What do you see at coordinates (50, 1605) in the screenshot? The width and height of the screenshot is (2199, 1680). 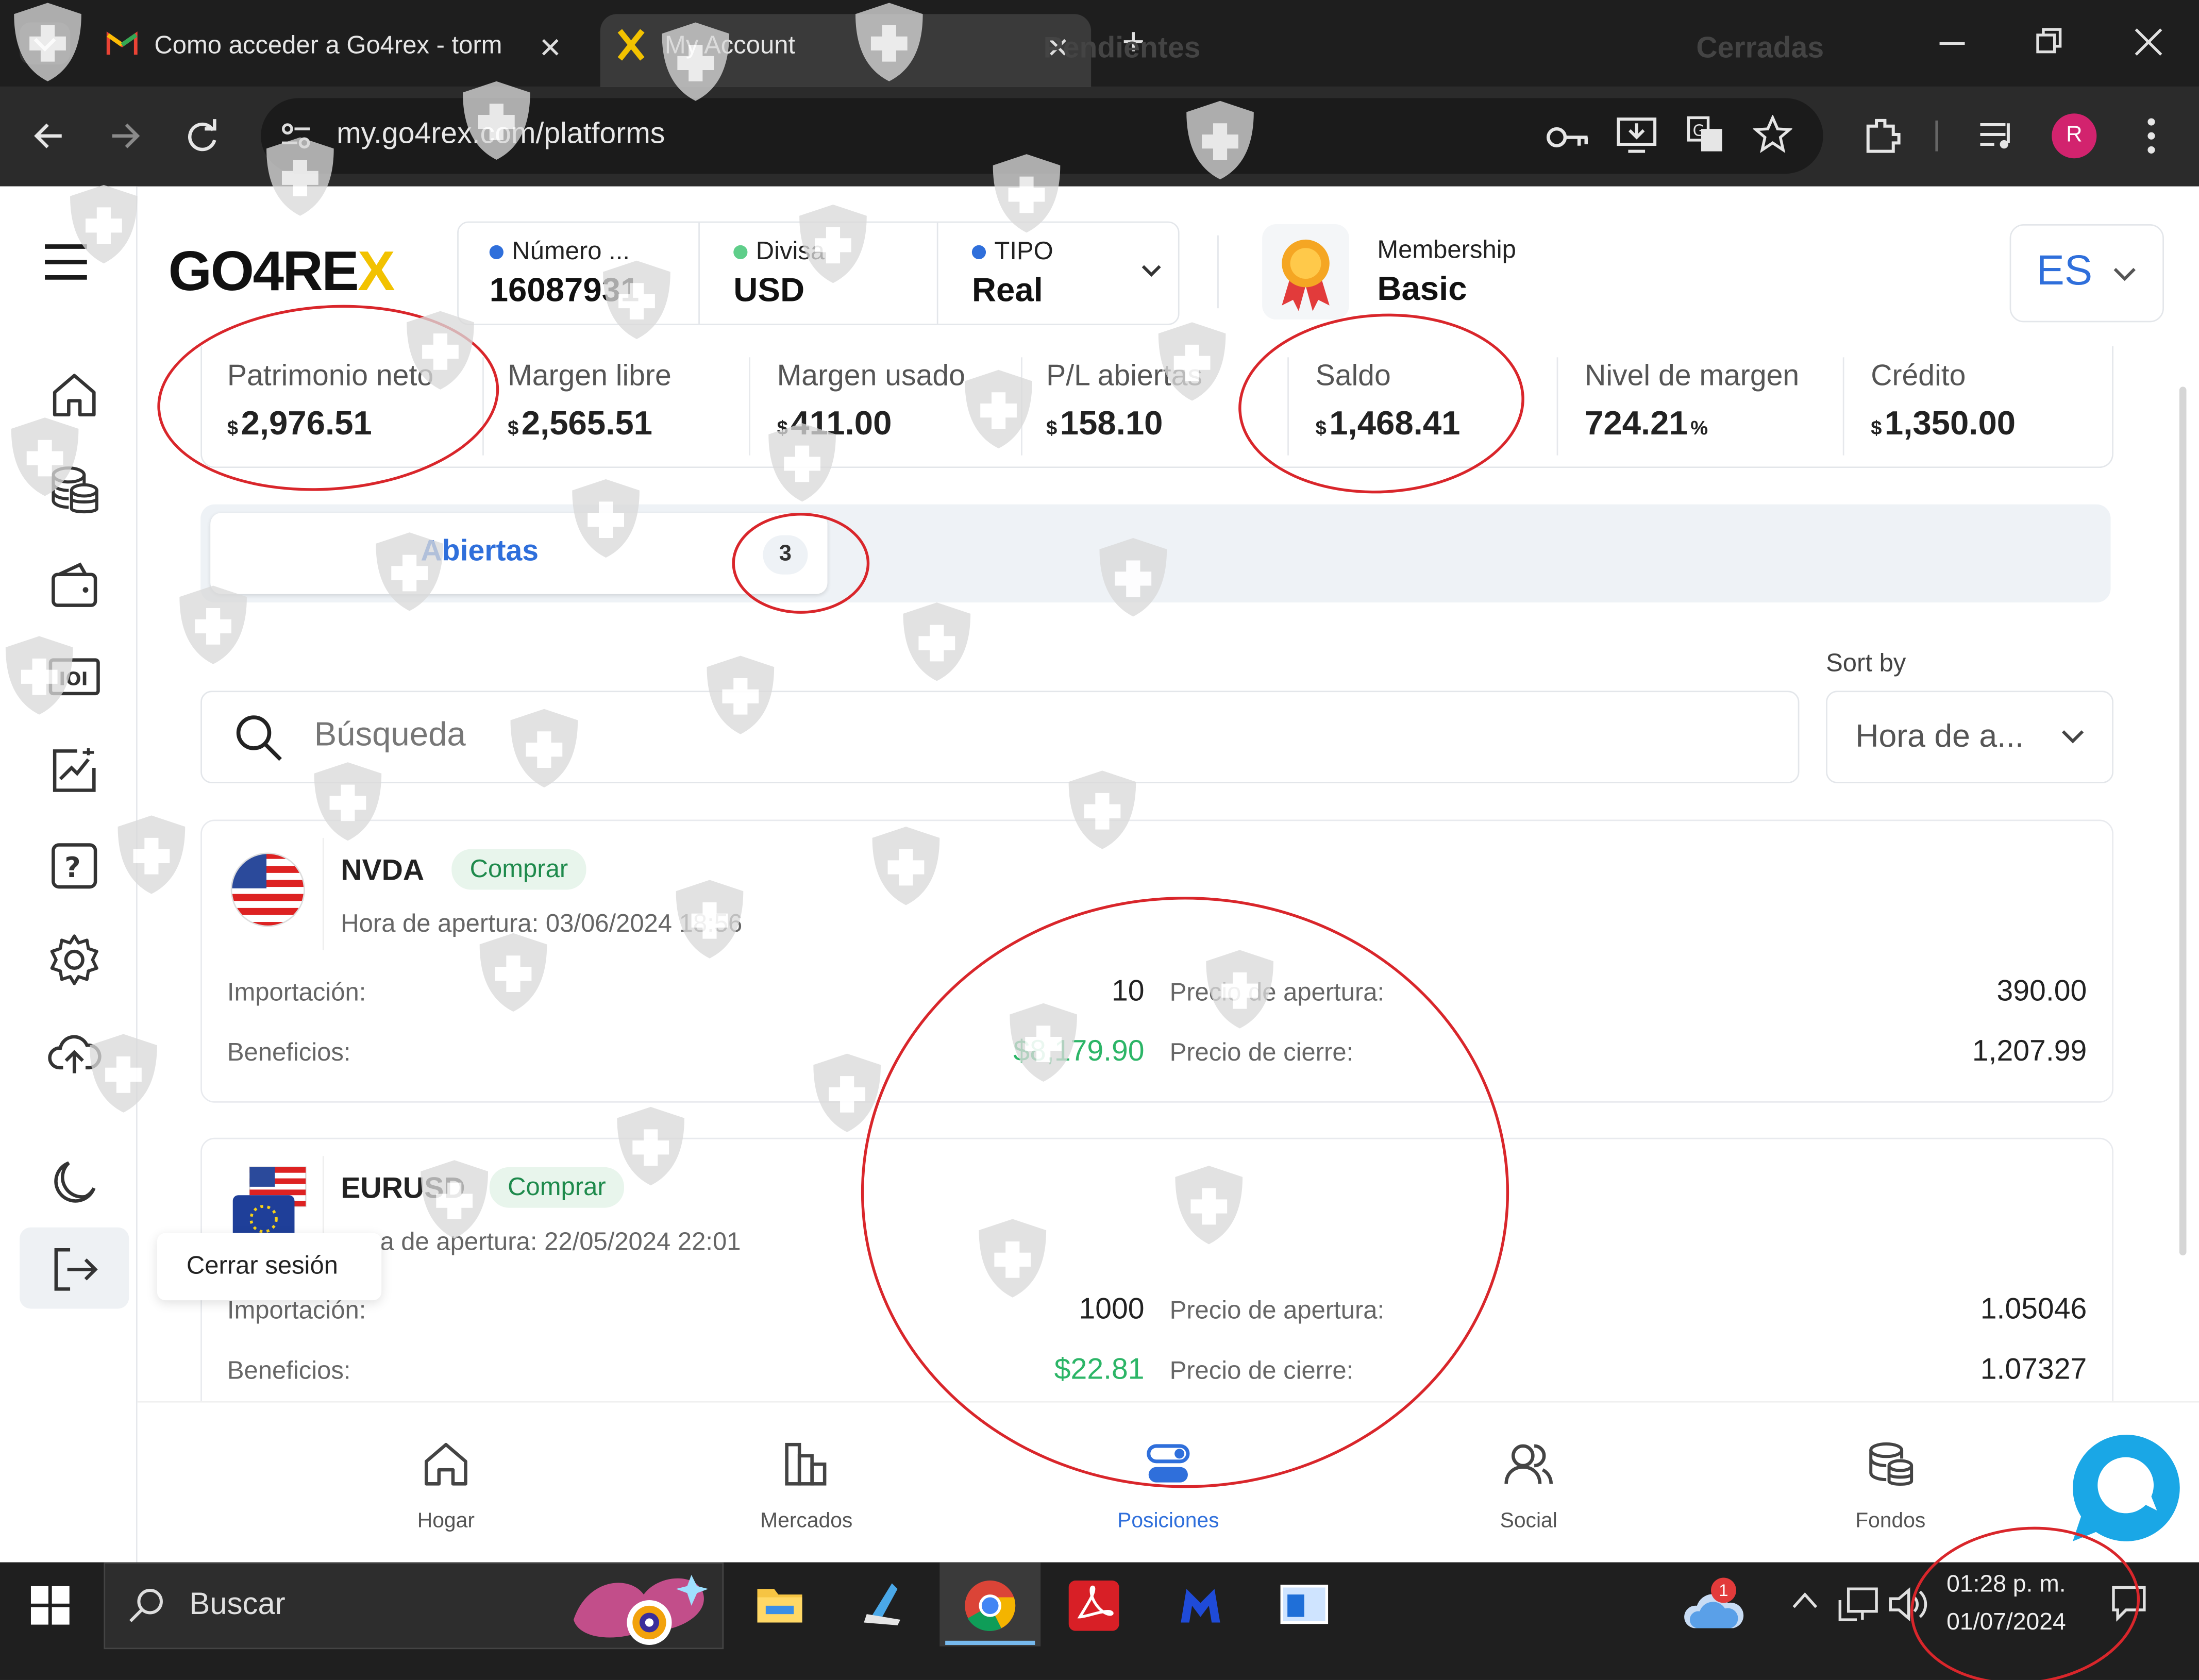 I see `windows-start-icon` at bounding box center [50, 1605].